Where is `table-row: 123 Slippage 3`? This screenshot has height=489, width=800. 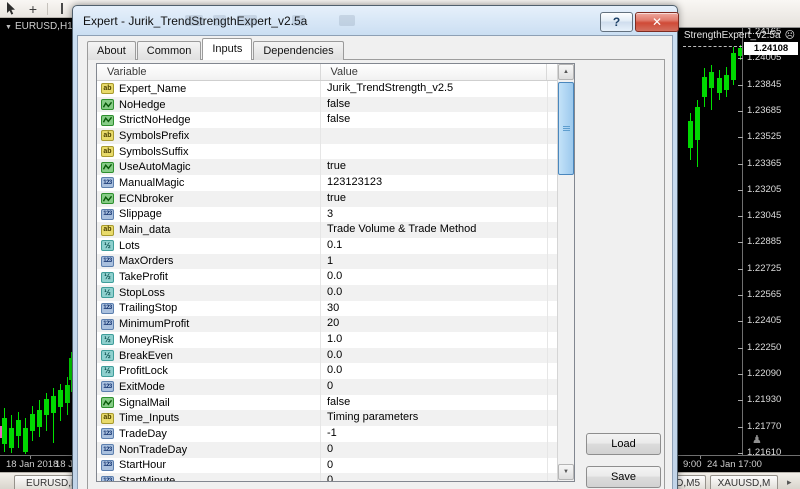
table-row: 123 Slippage 3 is located at coordinates (327, 214).